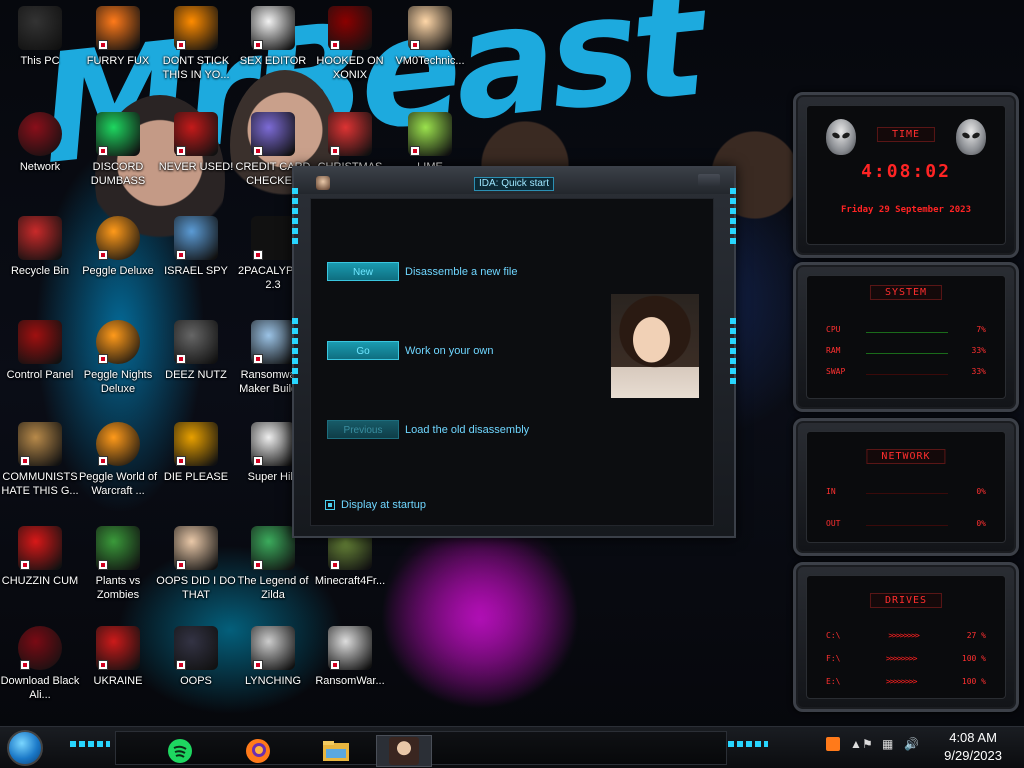 This screenshot has width=1024, height=768. Describe the element at coordinates (350, 68) in the screenshot. I see `desktop-icon-label: HOOKED ON XONIX` at that location.